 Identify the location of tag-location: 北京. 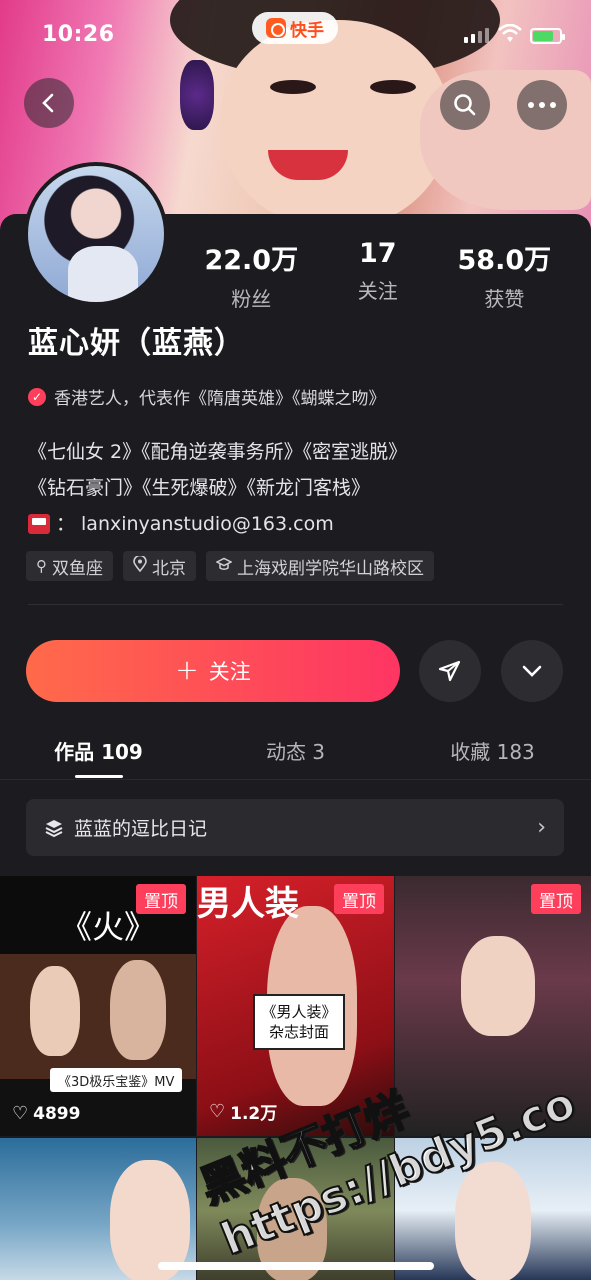
(159, 566).